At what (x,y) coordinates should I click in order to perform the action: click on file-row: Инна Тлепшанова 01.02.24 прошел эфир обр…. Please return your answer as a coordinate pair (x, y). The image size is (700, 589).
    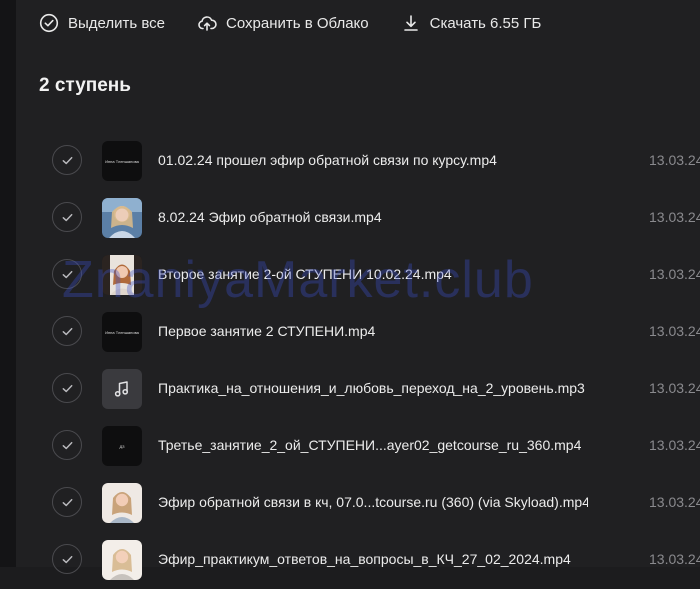
    Looking at the image, I should click on (350, 161).